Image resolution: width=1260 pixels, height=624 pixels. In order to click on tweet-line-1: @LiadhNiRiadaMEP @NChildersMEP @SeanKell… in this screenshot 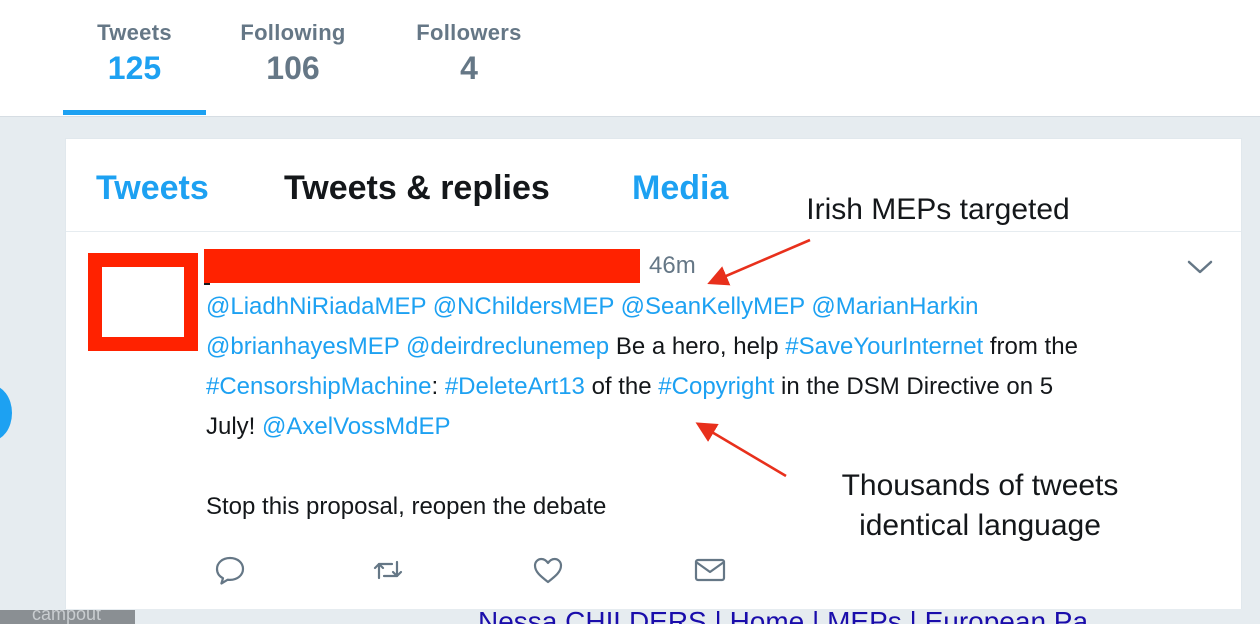, I will do `click(711, 307)`.